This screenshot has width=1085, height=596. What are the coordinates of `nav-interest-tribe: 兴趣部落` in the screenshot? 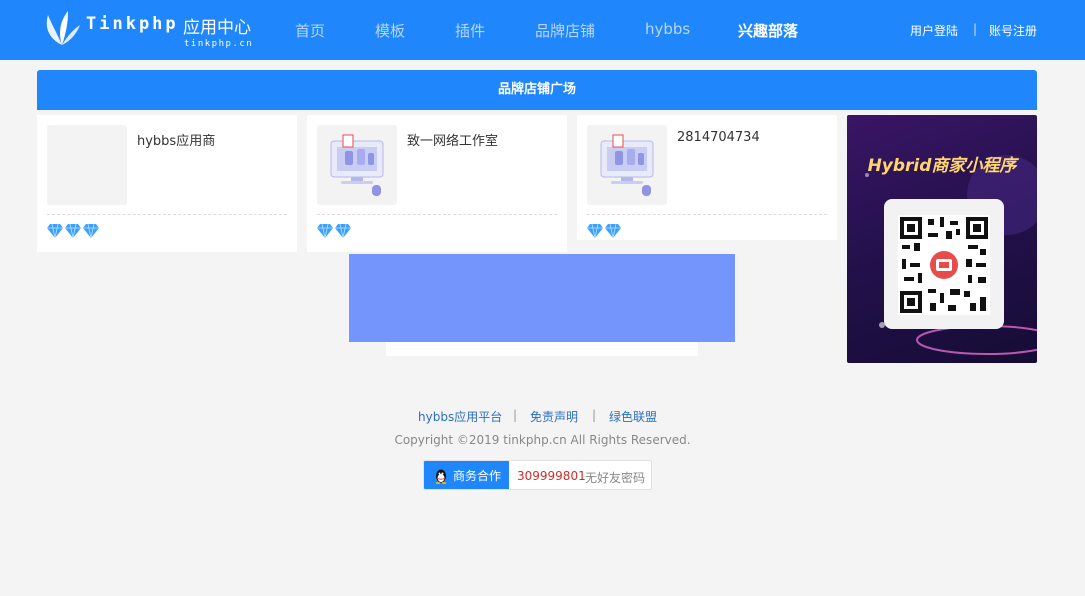 It's located at (768, 30).